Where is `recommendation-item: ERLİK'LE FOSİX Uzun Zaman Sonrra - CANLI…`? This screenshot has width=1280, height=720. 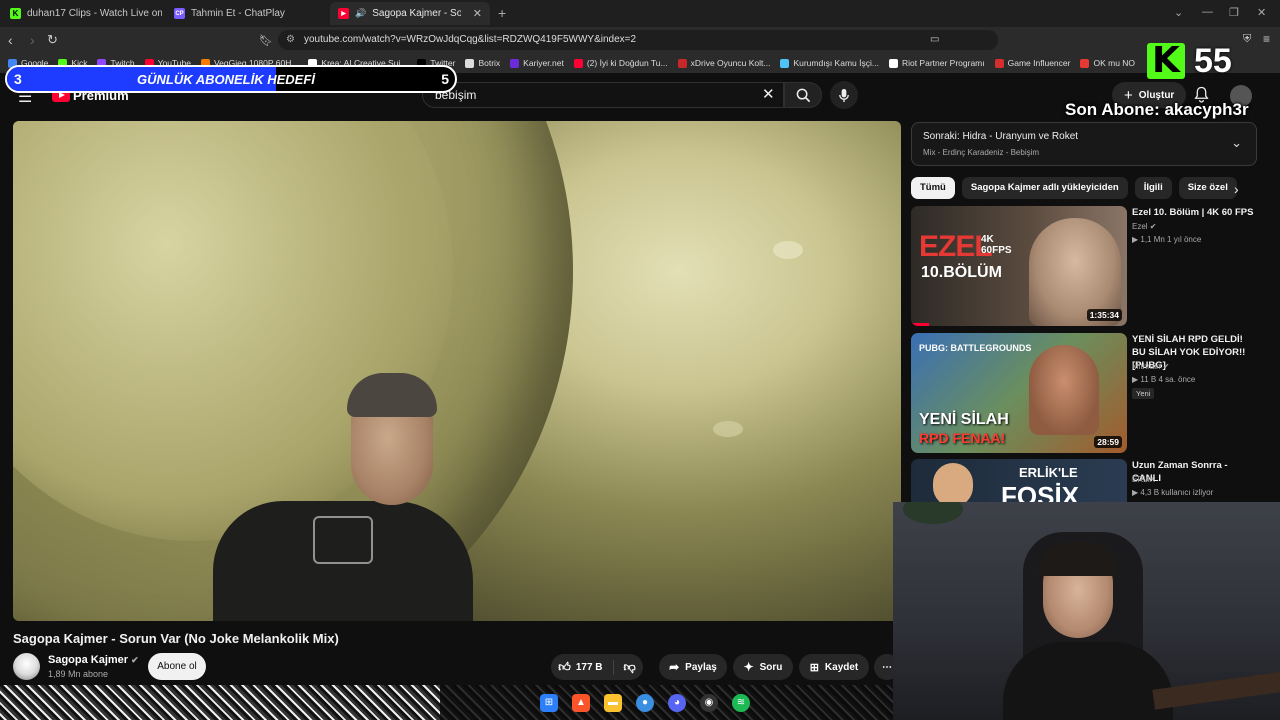
recommendation-item: ERLİK'LE FOSİX Uzun Zaman Sonrra - CANLI… is located at coordinates (1091, 481).